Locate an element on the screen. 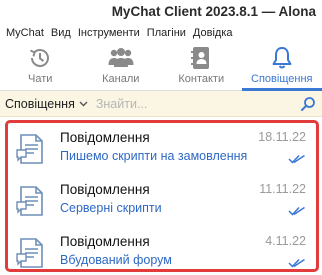 The height and width of the screenshot is (275, 322). search-input is located at coordinates (195, 103).